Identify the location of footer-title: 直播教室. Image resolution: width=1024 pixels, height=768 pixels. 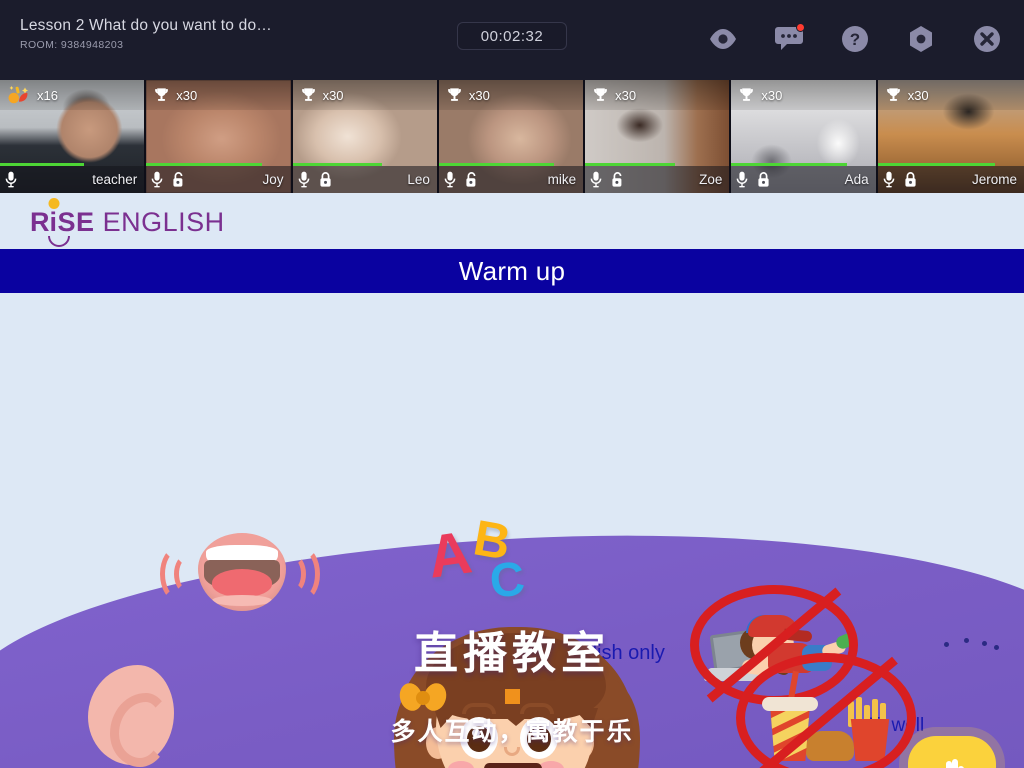
(512, 653).